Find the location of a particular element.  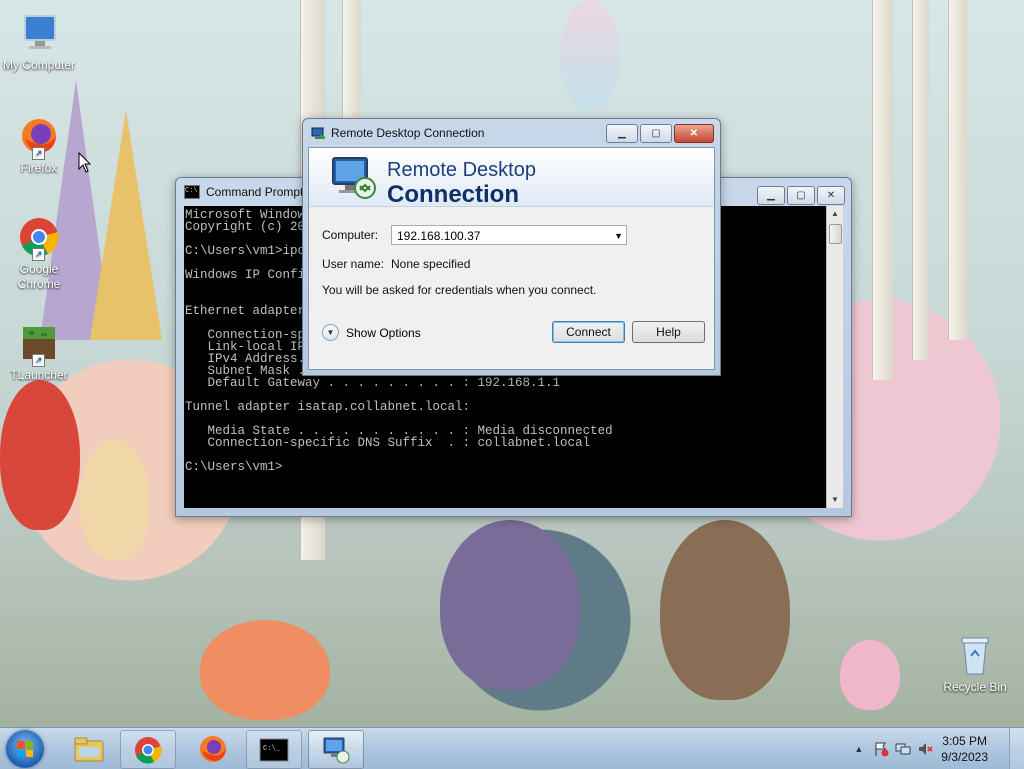

computer-label: Computer: is located at coordinates (350, 235).